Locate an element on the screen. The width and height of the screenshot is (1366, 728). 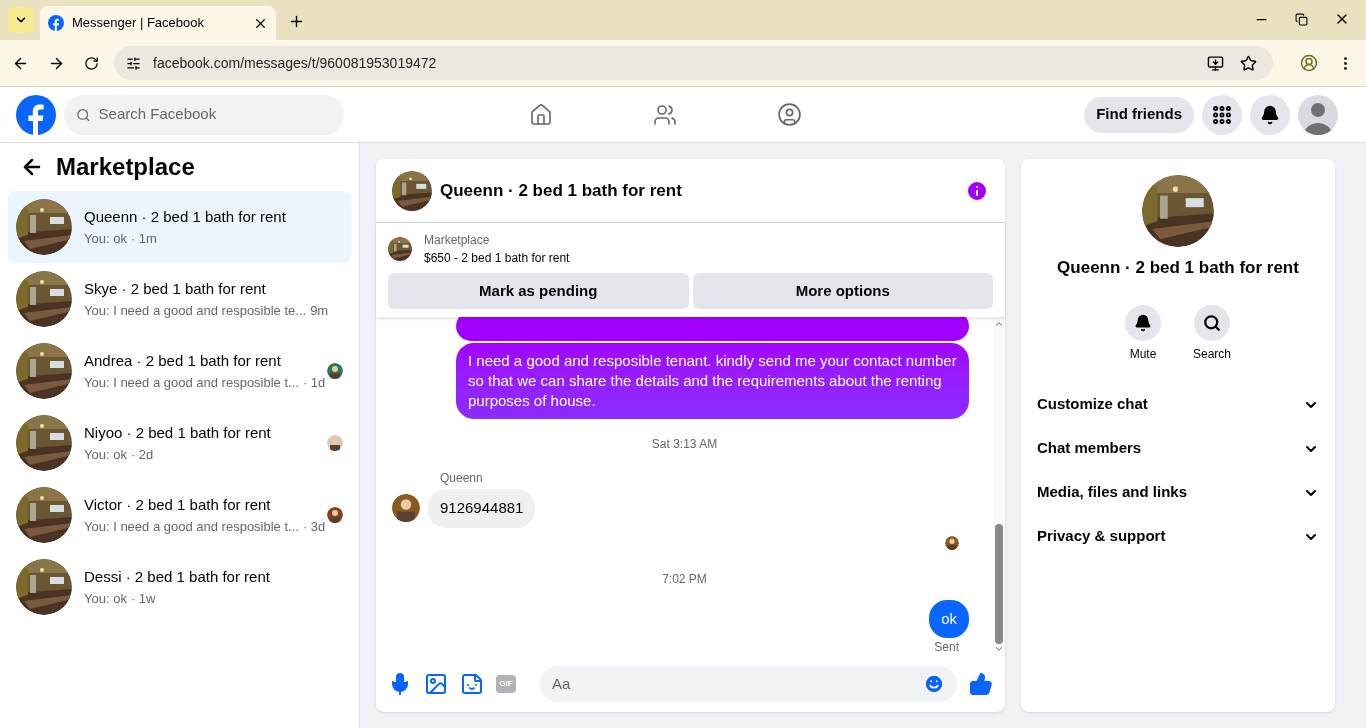
search-field: Search Facebook is located at coordinates (204, 114).